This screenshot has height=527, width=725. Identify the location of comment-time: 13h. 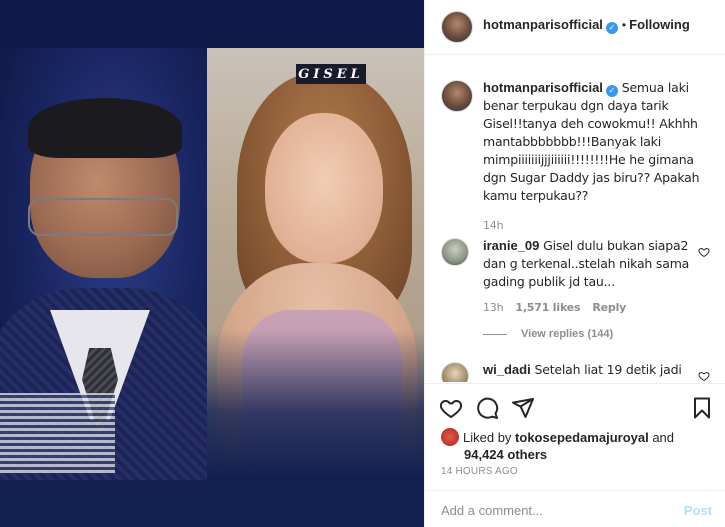
(493, 307).